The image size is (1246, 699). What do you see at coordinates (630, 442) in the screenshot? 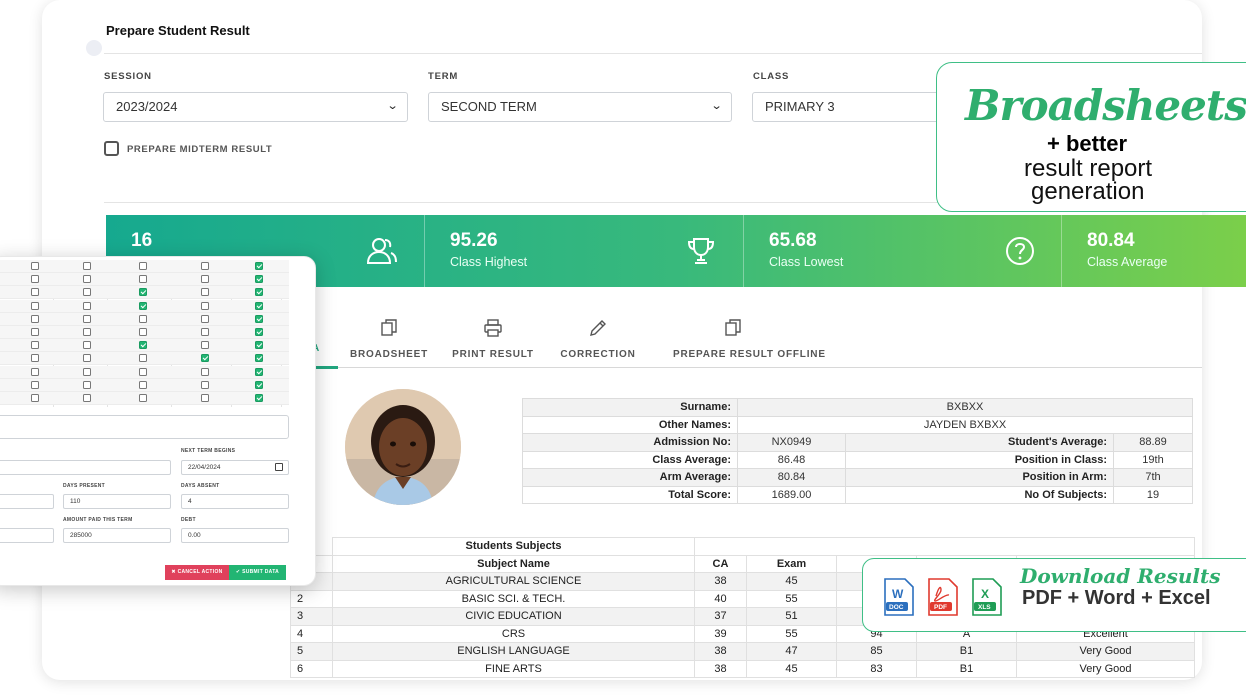
I see `admission-label: Admission No:` at bounding box center [630, 442].